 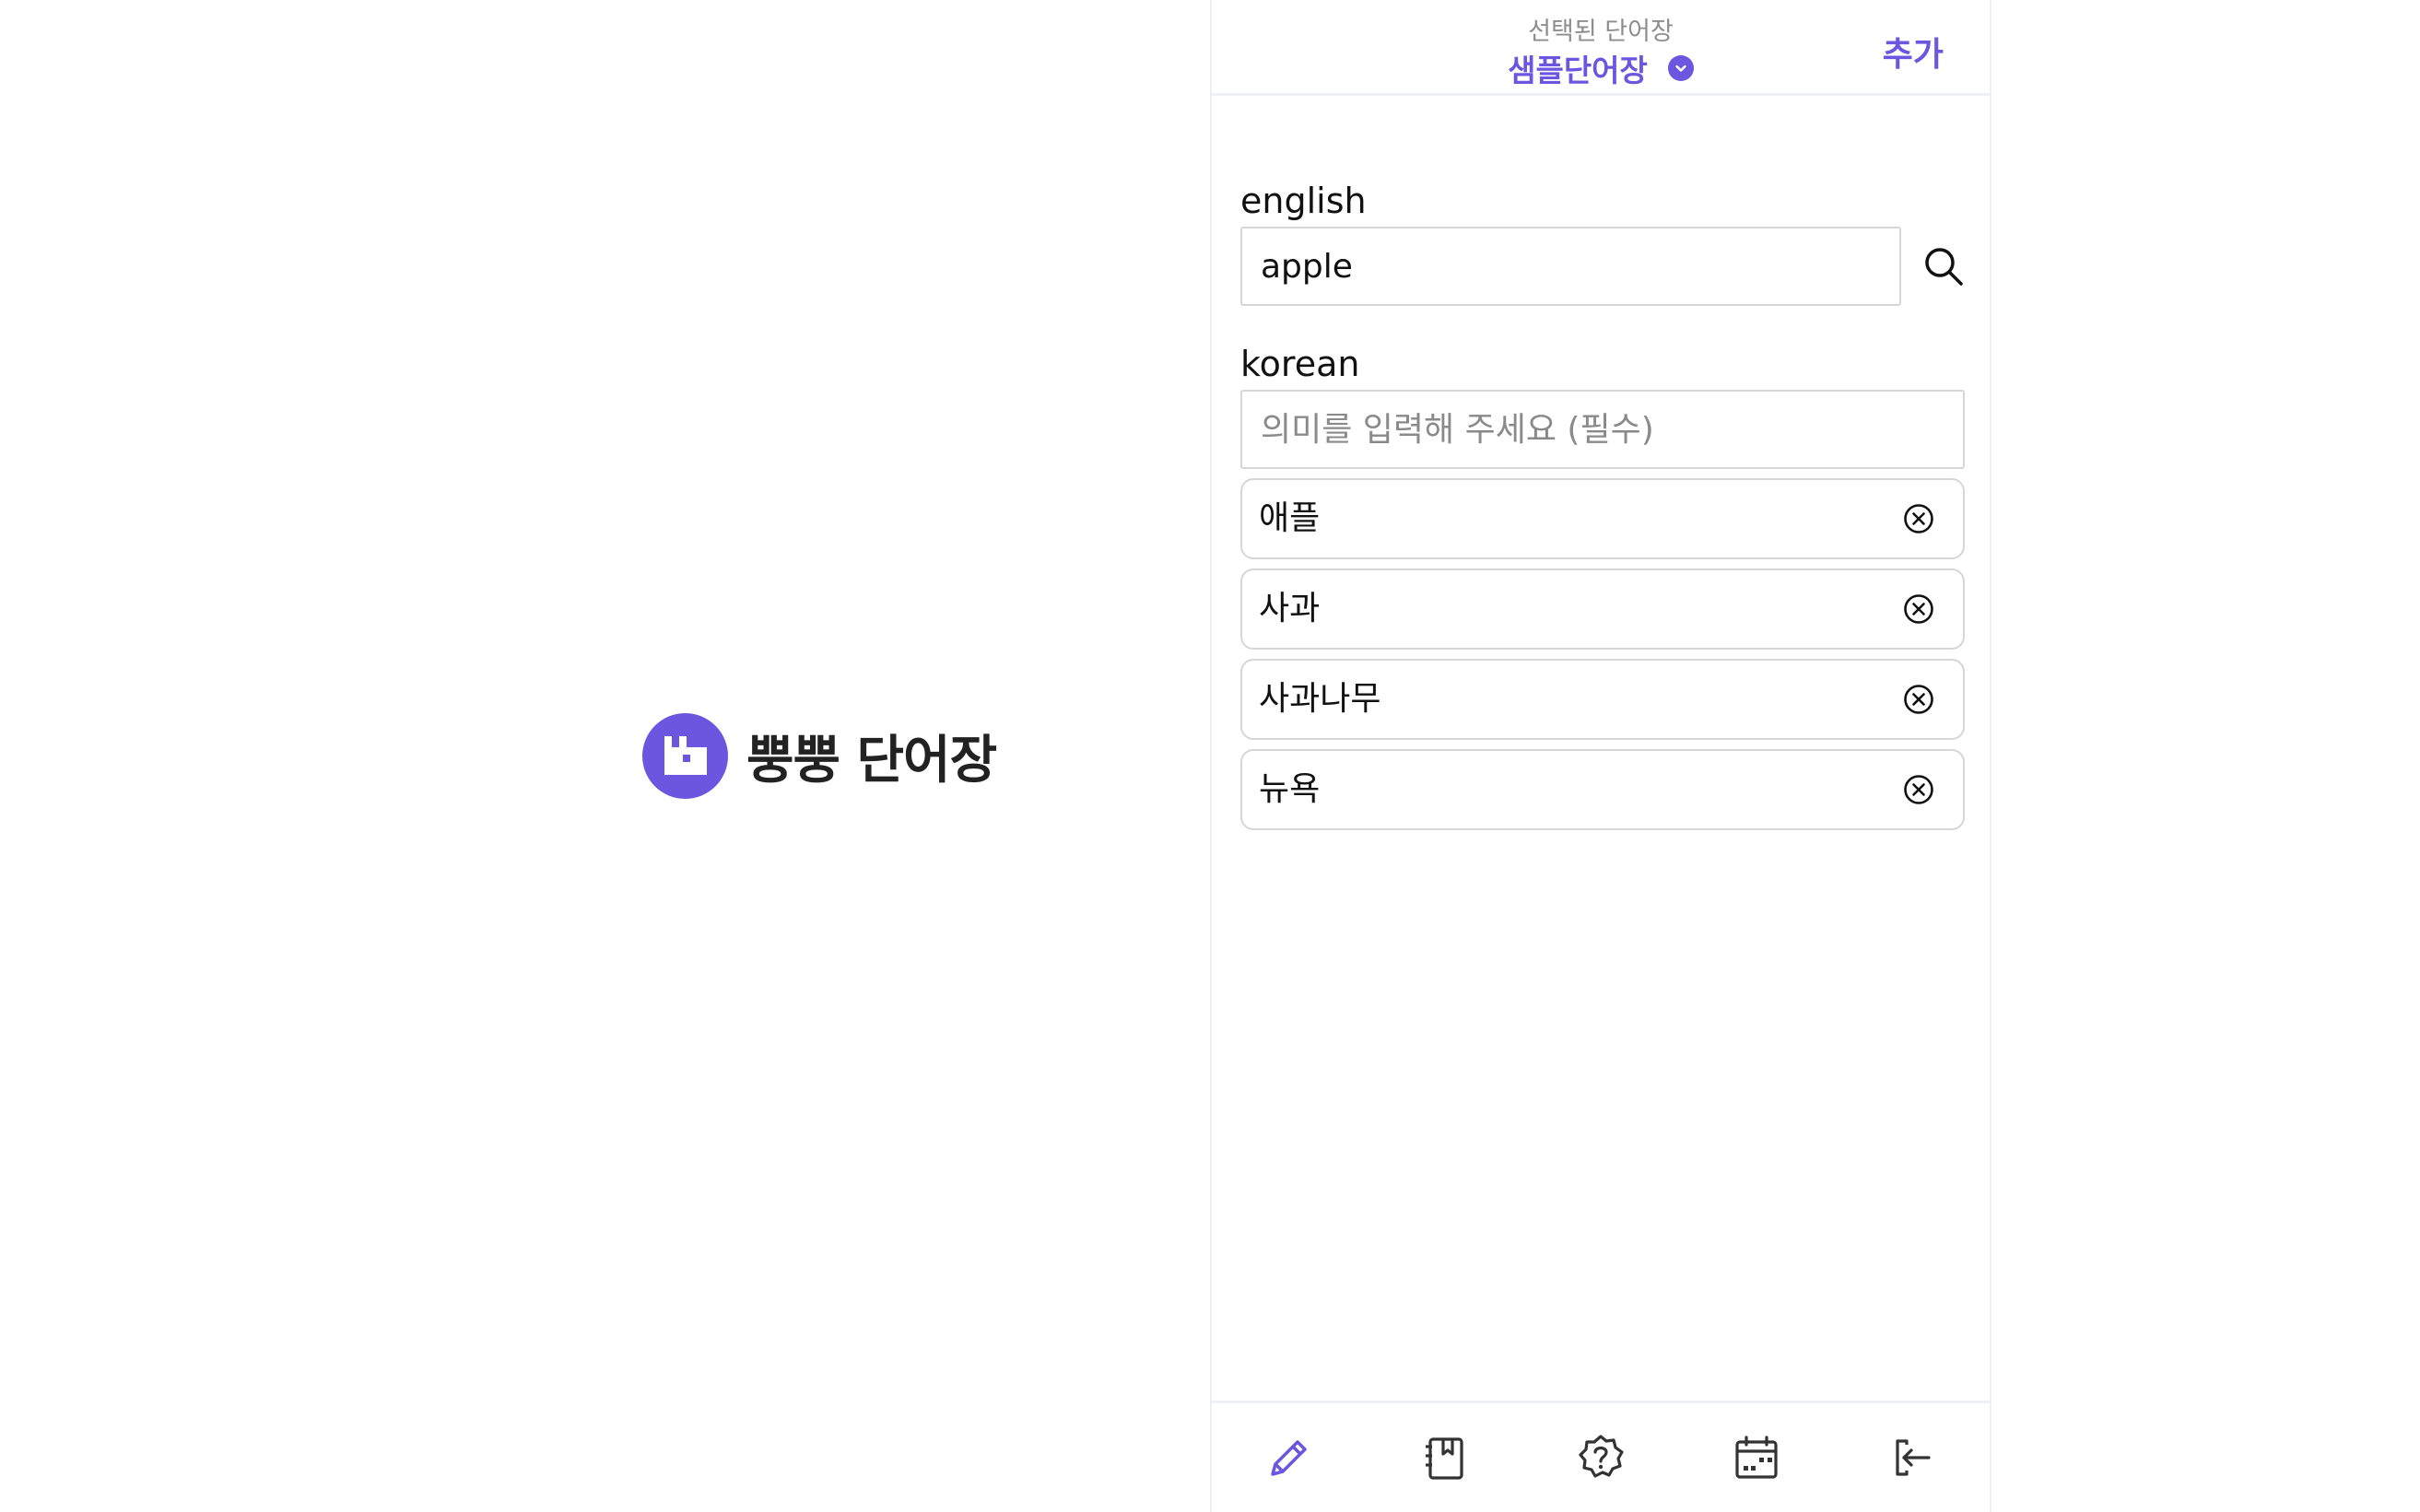 I want to click on english-label: english, so click(x=1303, y=201).